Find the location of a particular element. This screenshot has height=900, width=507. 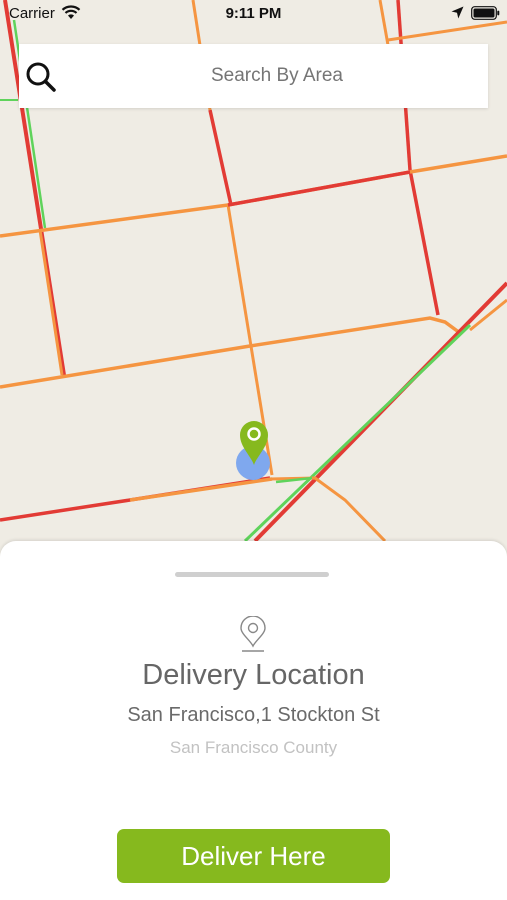

location-arrow-icon is located at coordinates (457, 12).